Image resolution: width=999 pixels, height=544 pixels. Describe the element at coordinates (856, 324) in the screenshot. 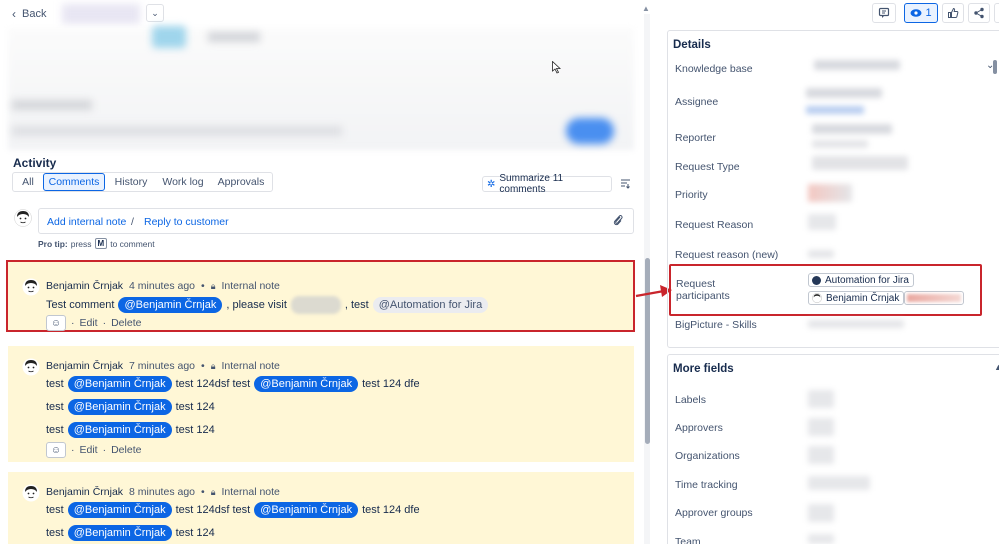

I see `field-value-bigpicture-skills` at that location.